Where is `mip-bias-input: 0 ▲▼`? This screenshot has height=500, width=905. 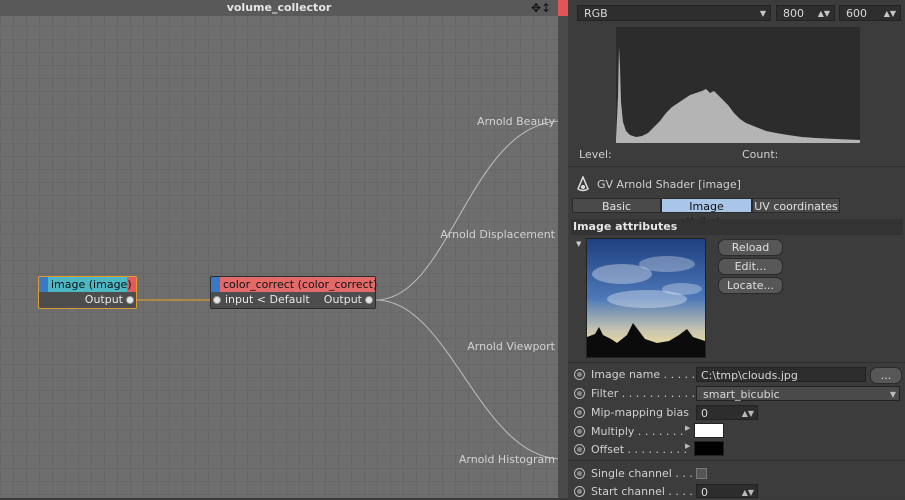 mip-bias-input: 0 ▲▼ is located at coordinates (727, 412).